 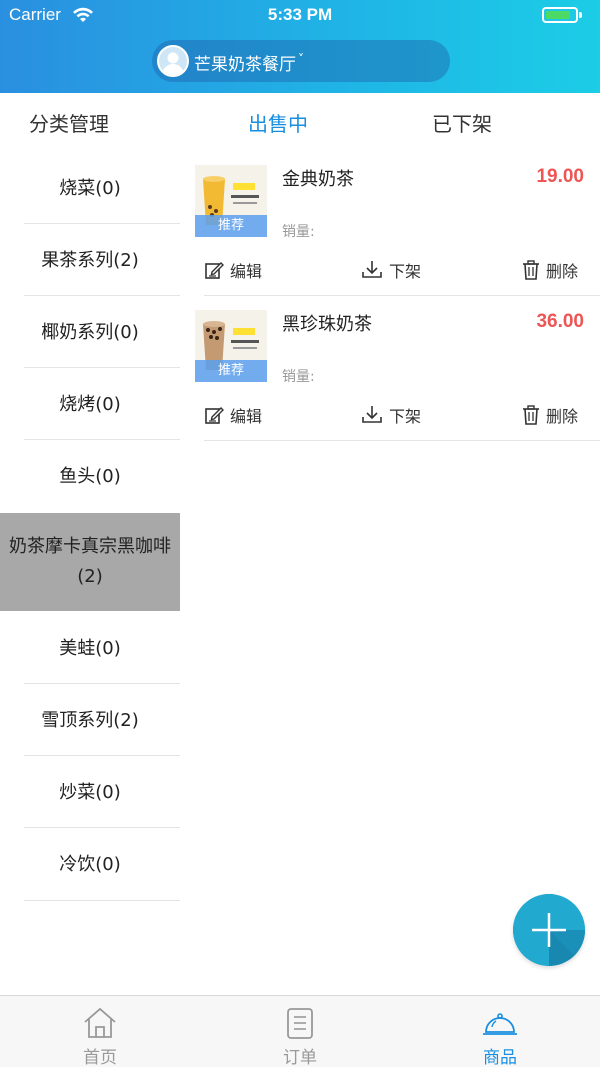 I want to click on product-name: 黑珍珠奶茶, so click(x=327, y=324).